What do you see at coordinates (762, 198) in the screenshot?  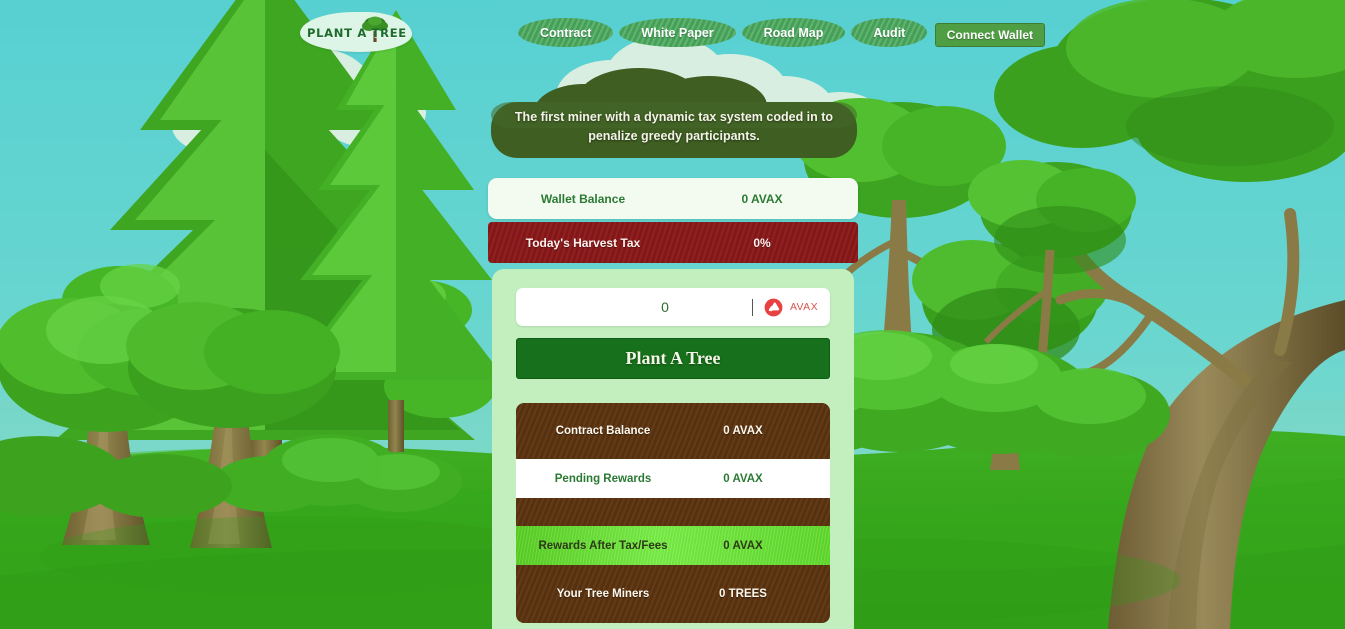 I see `wallet-balance-value: 0 AVAX` at bounding box center [762, 198].